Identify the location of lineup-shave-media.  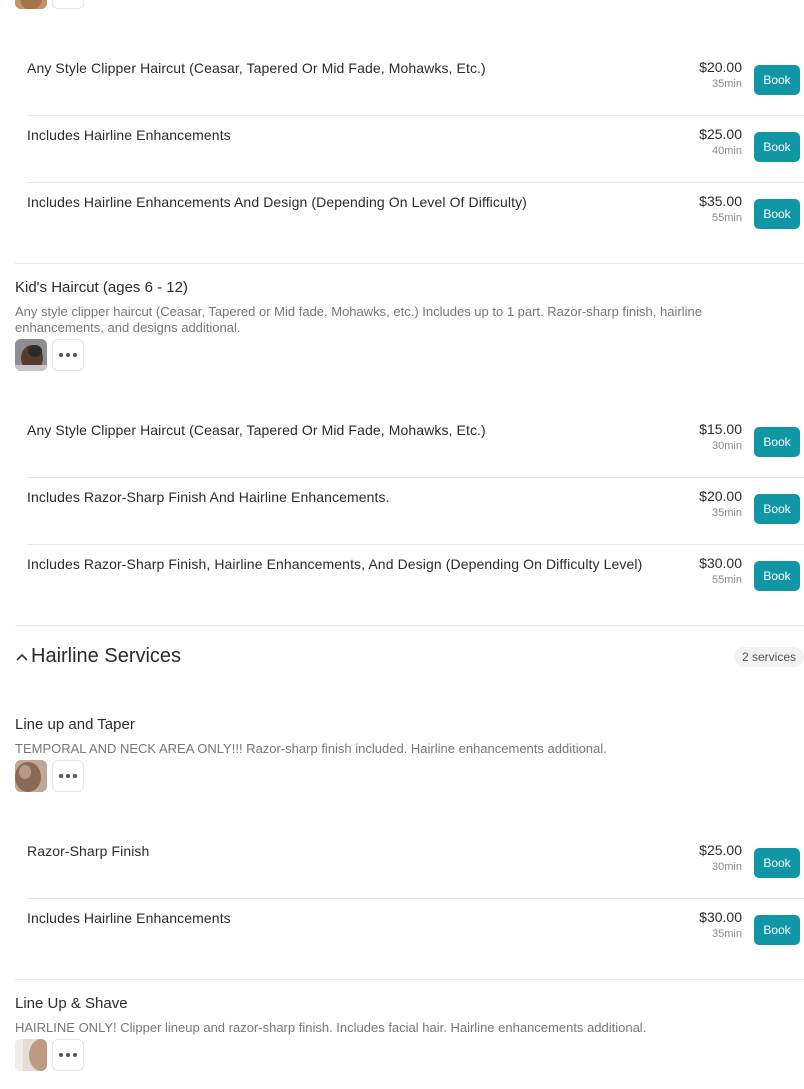
(49, 1055).